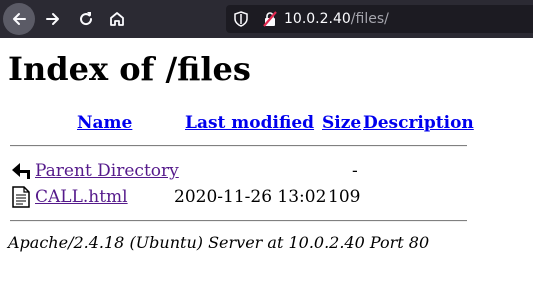  What do you see at coordinates (317, 19) in the screenshot?
I see `url-host: 10.0.2.40` at bounding box center [317, 19].